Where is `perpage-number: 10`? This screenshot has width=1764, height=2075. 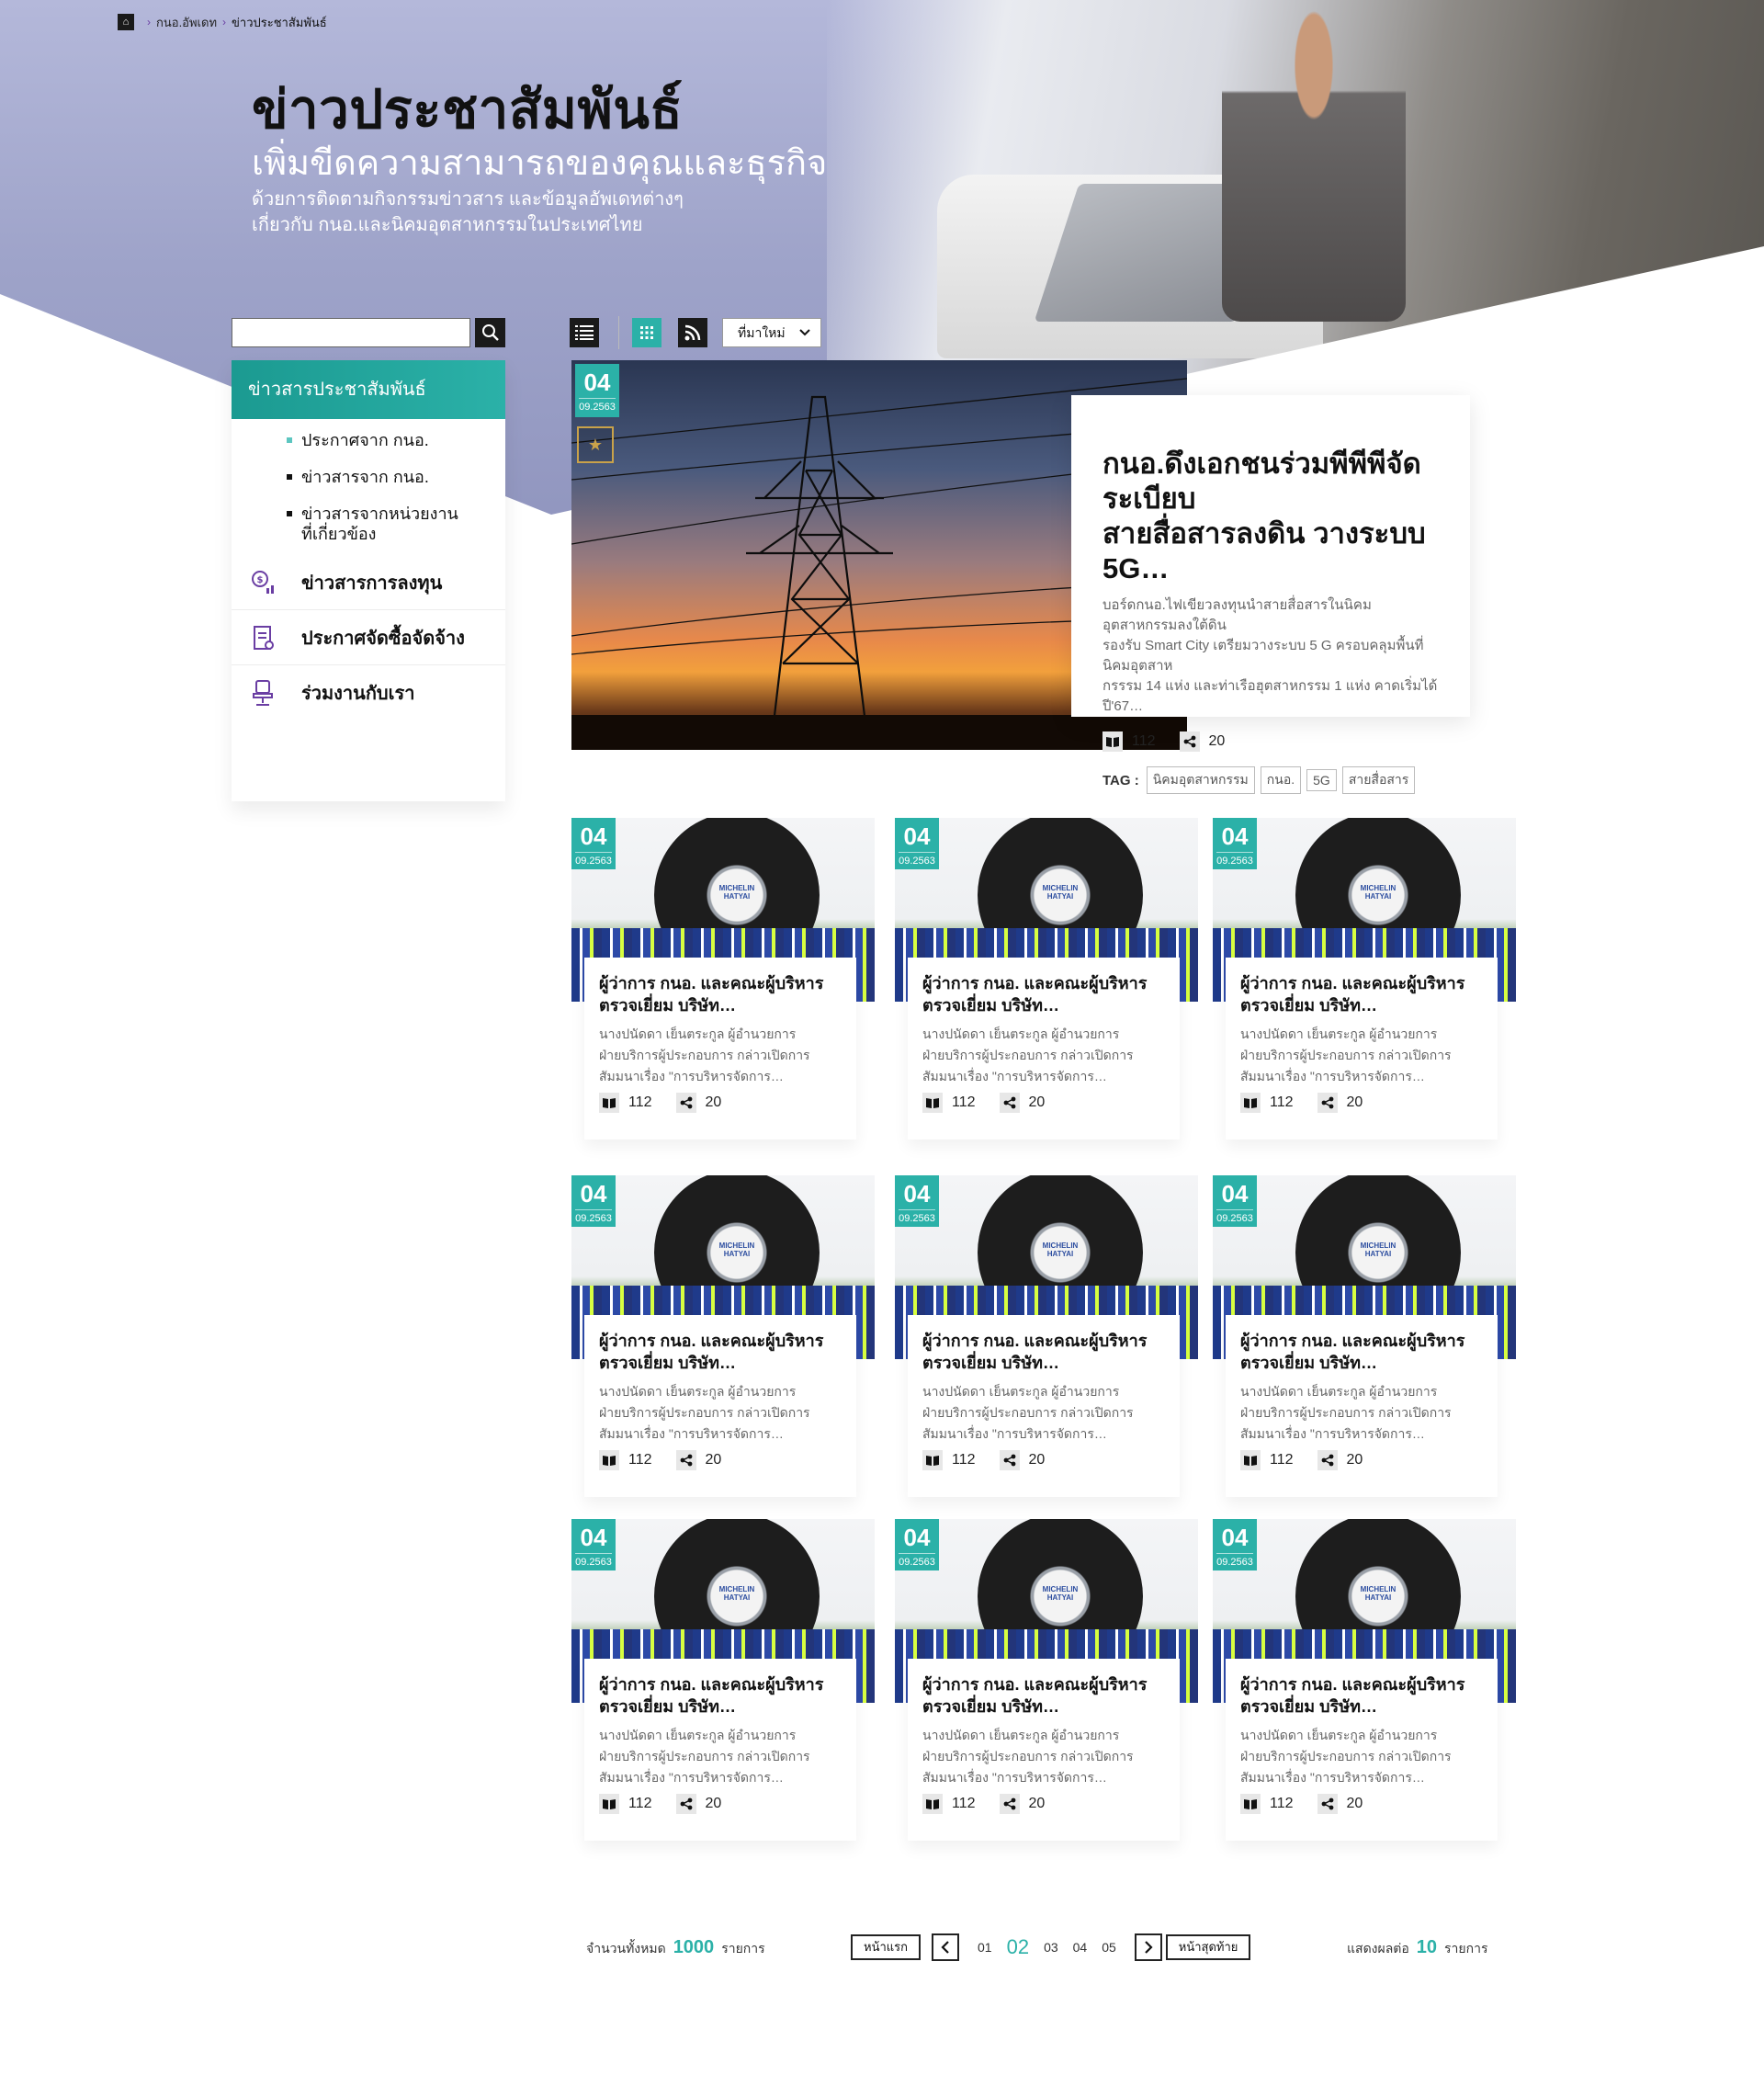
perpage-number: 10 is located at coordinates (1427, 1947).